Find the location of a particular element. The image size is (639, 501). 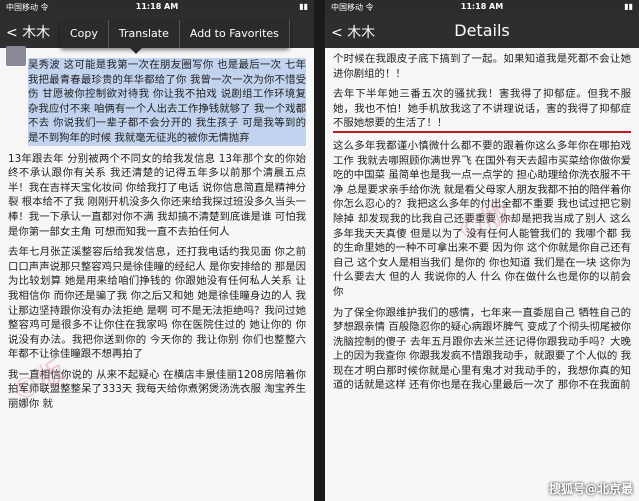

source-watermark: 搜狐号@北京最 is located at coordinates (590, 489).